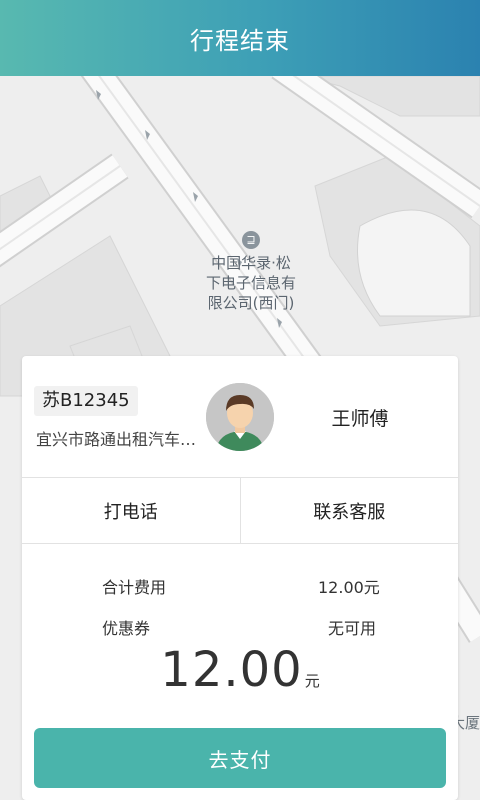 This screenshot has height=800, width=480. I want to click on coupon-label: 优惠券, so click(126, 628).